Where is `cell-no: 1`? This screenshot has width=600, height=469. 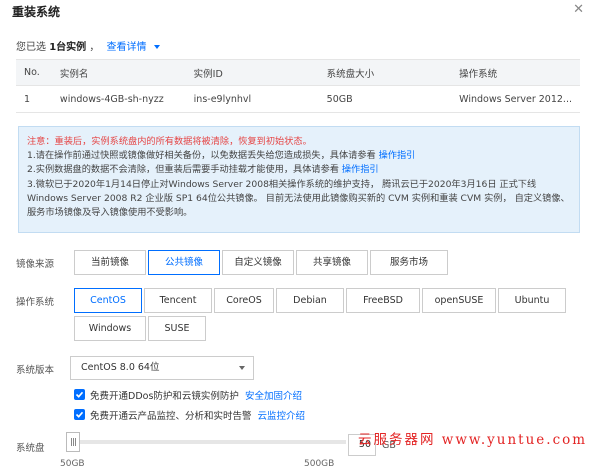
cell-no: 1 is located at coordinates (34, 99).